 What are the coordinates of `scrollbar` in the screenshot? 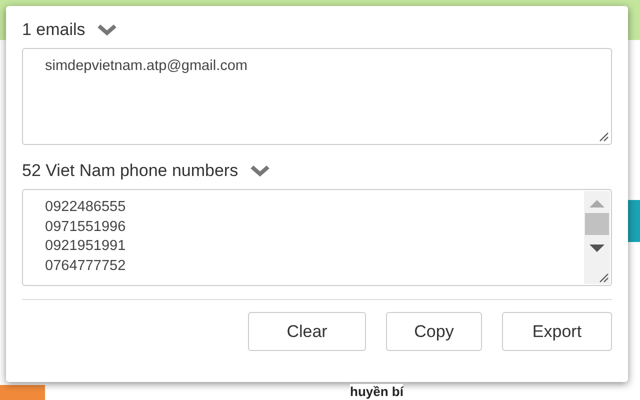 It's located at (597, 237).